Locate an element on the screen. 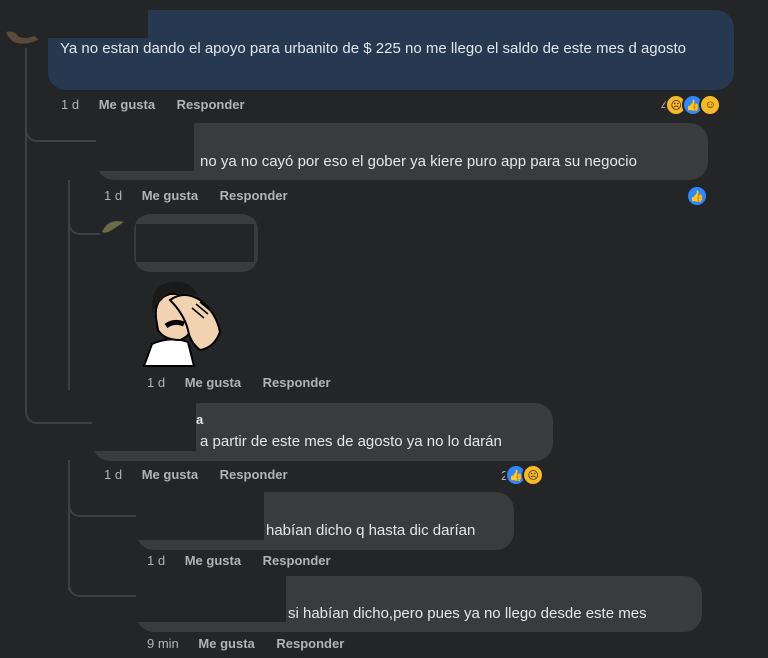 The height and width of the screenshot is (658, 768). reaction-summary: 👍 is located at coordinates (697, 196).